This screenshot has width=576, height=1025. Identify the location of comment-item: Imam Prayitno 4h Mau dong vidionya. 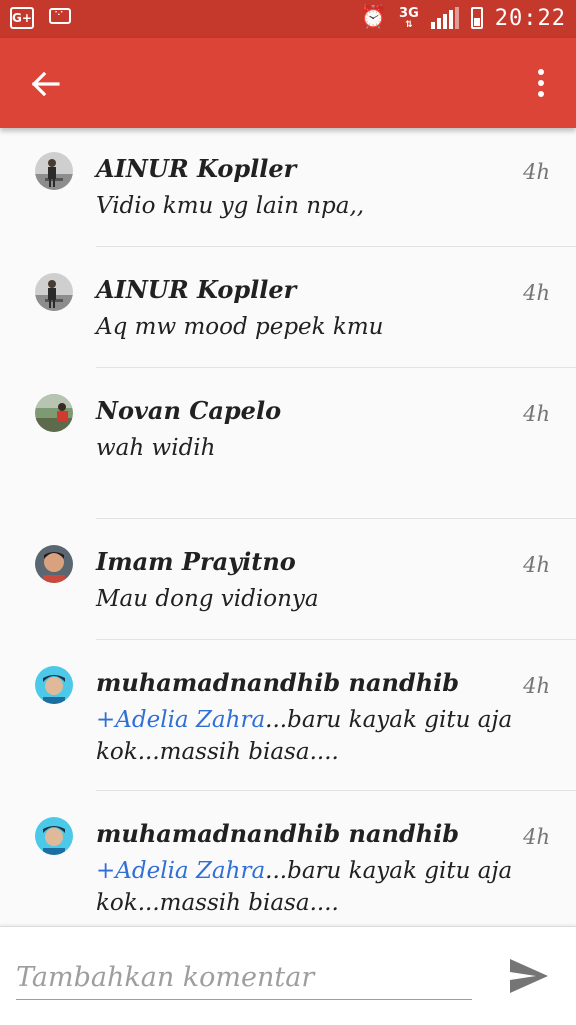
(288, 580).